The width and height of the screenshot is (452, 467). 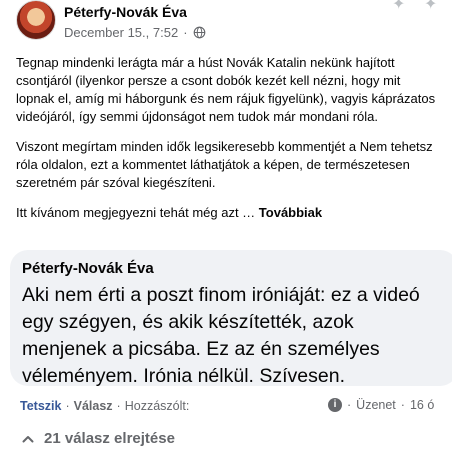 I want to click on header-icon-right: ✦, so click(x=432, y=6).